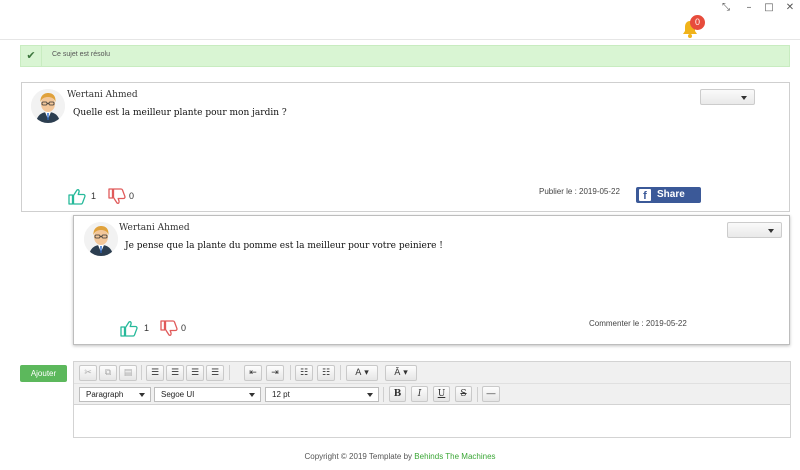 The image size is (800, 470). I want to click on window-titlebar: ⤡ – □ ✕ 0, so click(400, 20).